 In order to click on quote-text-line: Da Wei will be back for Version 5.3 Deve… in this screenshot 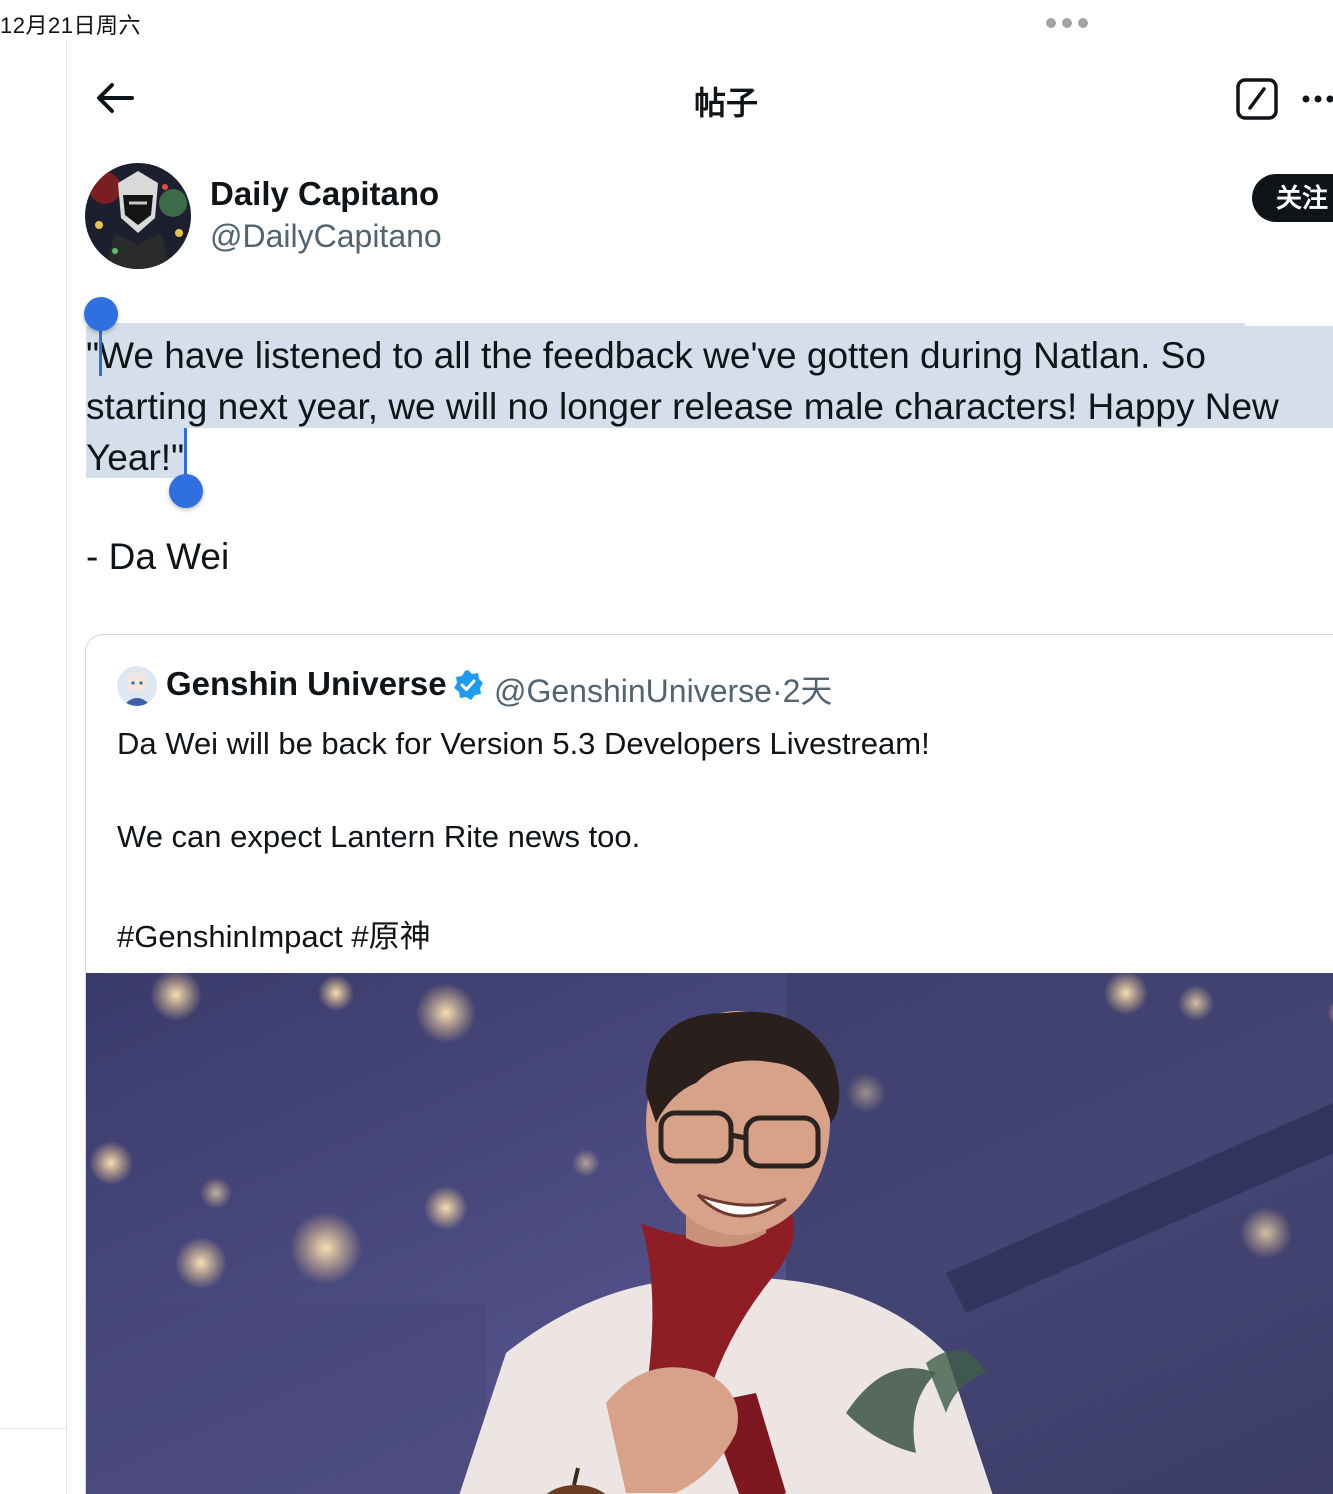, I will do `click(523, 743)`.